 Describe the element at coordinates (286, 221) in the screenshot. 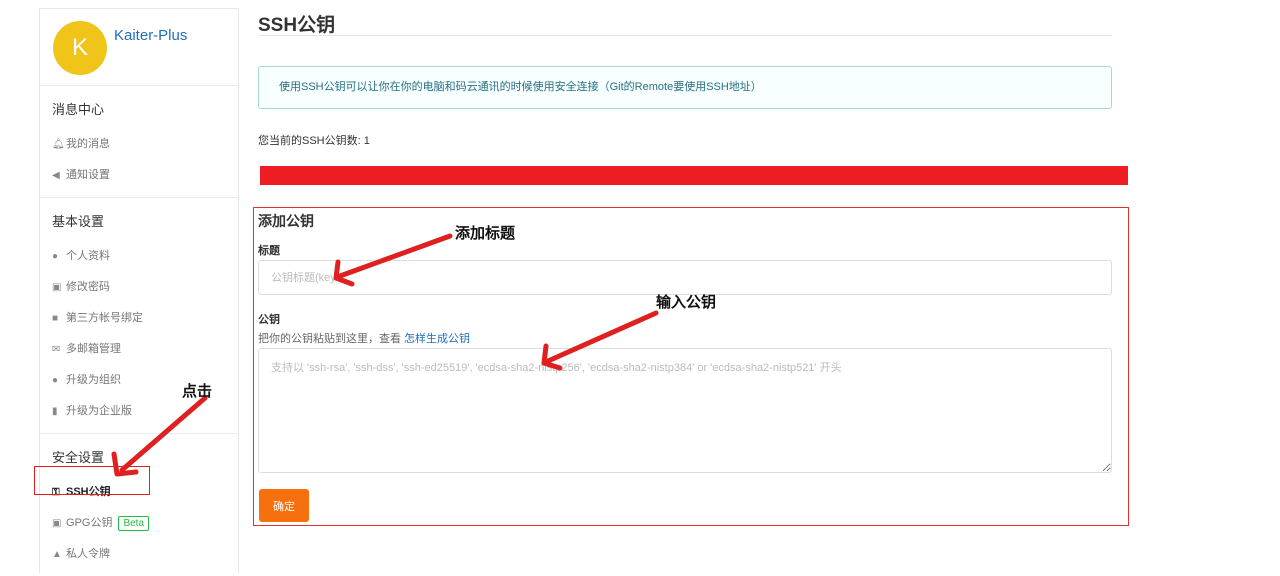

I see `add-key-heading: 添加公钥` at that location.